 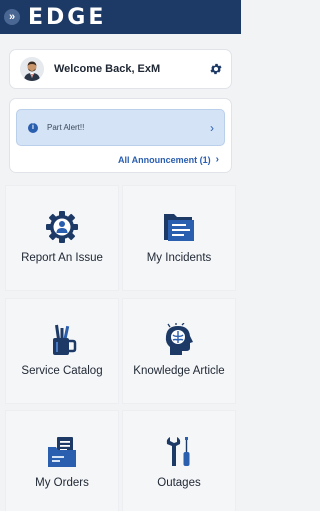 I want to click on part-alert-banner: i Part Alert!! ›, so click(x=120, y=127).